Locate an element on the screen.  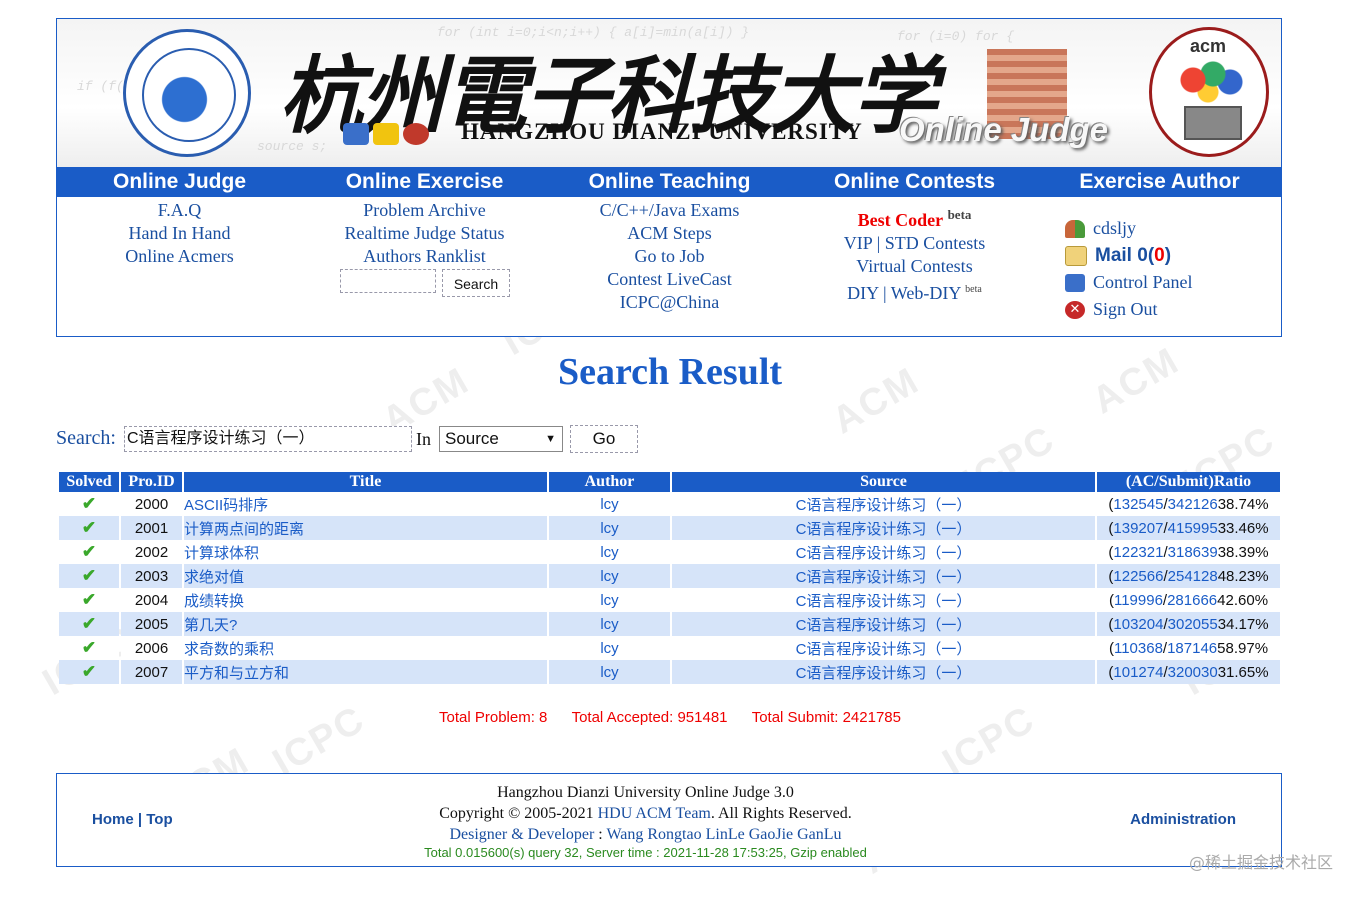
designer-link: Designer & Developer is located at coordinates (521, 834).